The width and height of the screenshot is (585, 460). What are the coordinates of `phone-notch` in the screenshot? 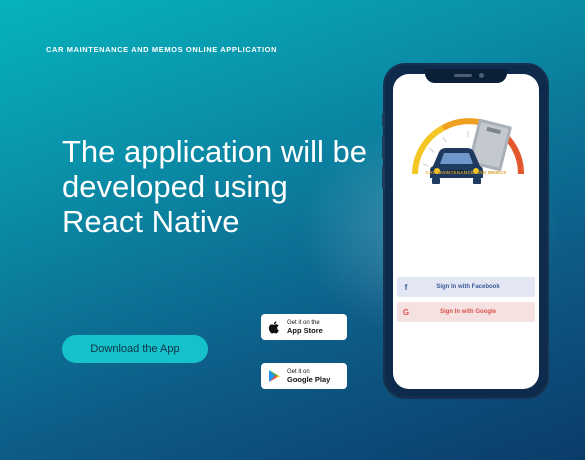 It's located at (466, 76).